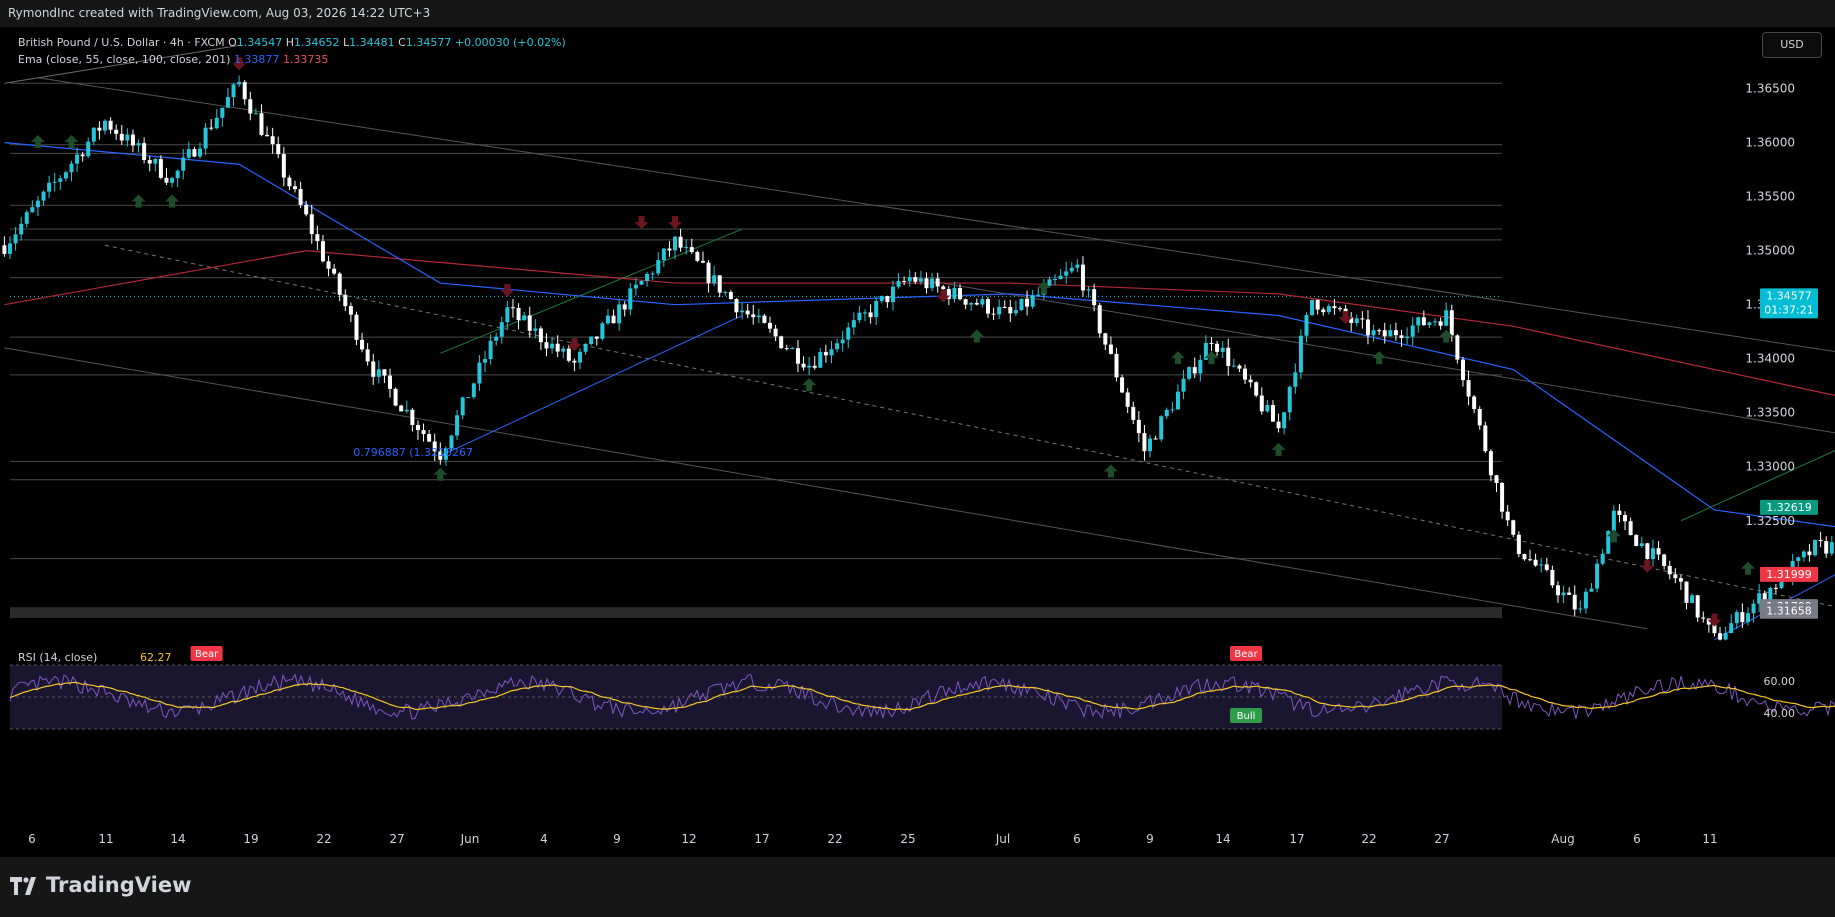  What do you see at coordinates (250, 839) in the screenshot?
I see `time-tick: 19` at bounding box center [250, 839].